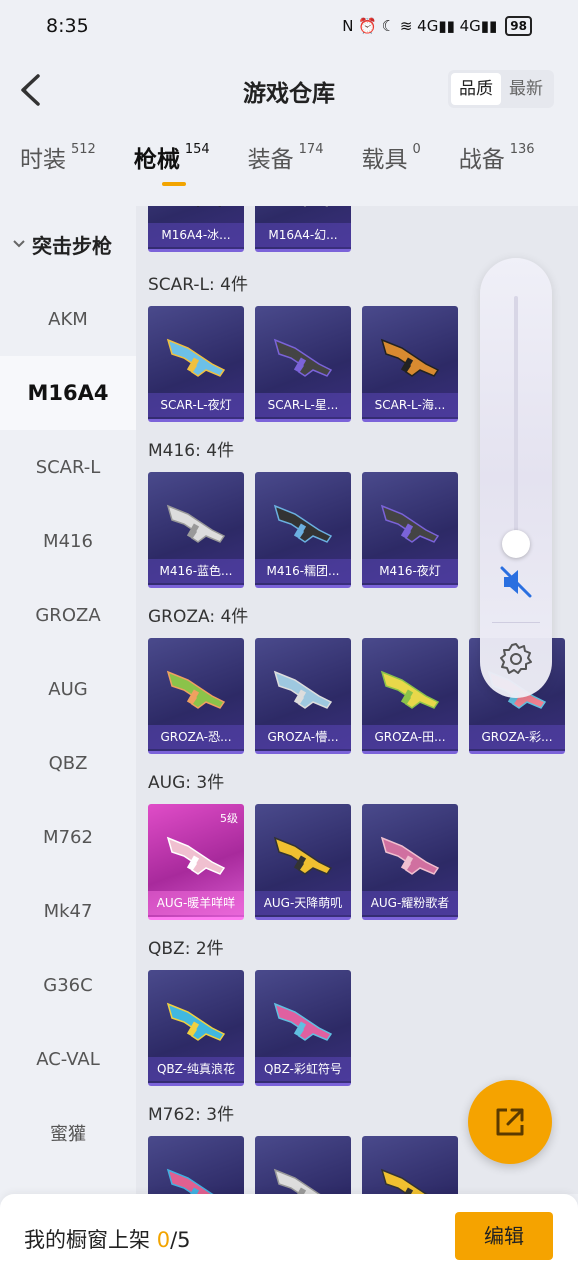  What do you see at coordinates (90, 1240) in the screenshot?
I see `showcase-label: 我的橱窗上架` at bounding box center [90, 1240].